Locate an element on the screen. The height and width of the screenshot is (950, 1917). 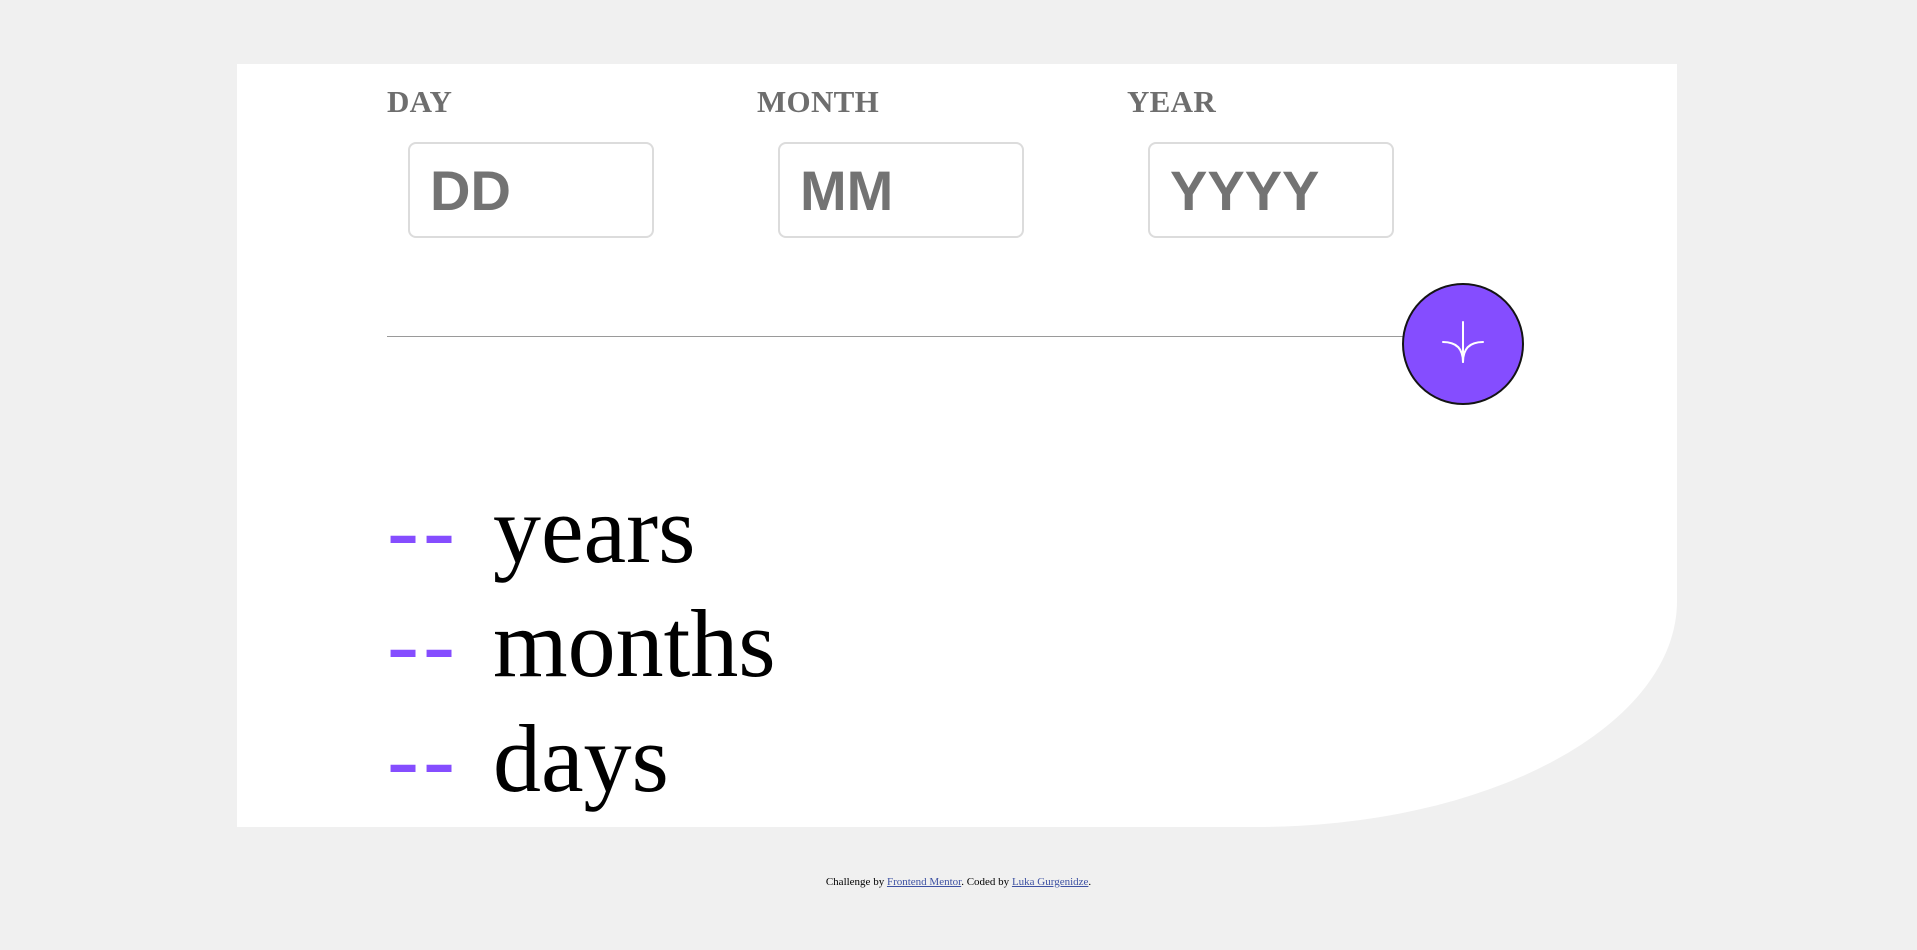
submit-button is located at coordinates (1463, 344).